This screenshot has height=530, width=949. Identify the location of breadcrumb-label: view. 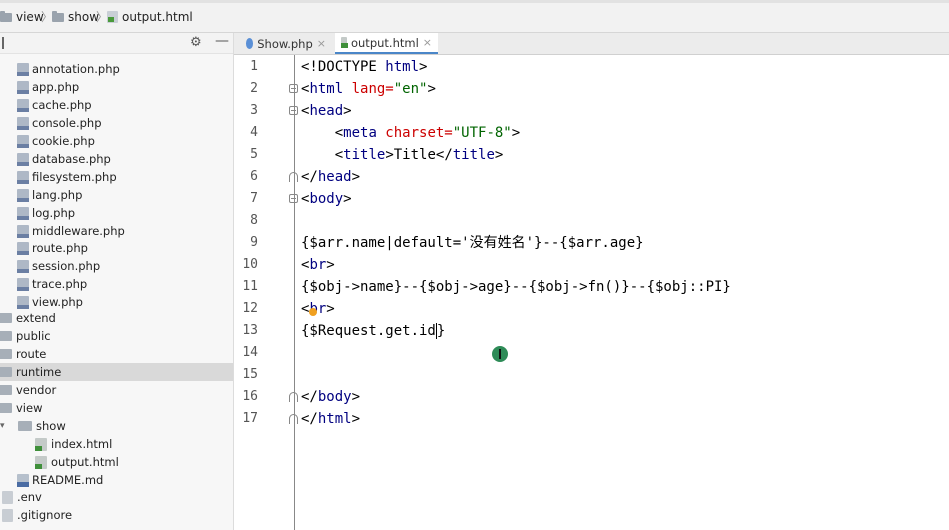
(30, 17).